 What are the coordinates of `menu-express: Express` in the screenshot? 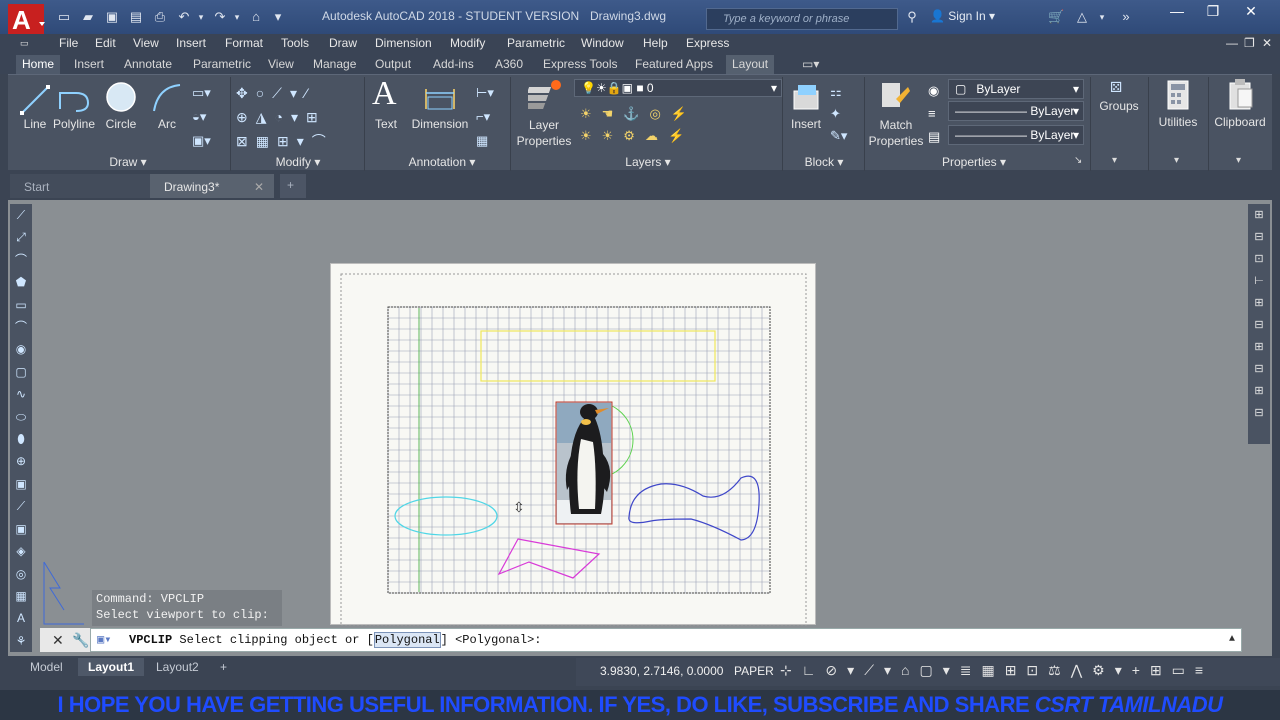 It's located at (707, 43).